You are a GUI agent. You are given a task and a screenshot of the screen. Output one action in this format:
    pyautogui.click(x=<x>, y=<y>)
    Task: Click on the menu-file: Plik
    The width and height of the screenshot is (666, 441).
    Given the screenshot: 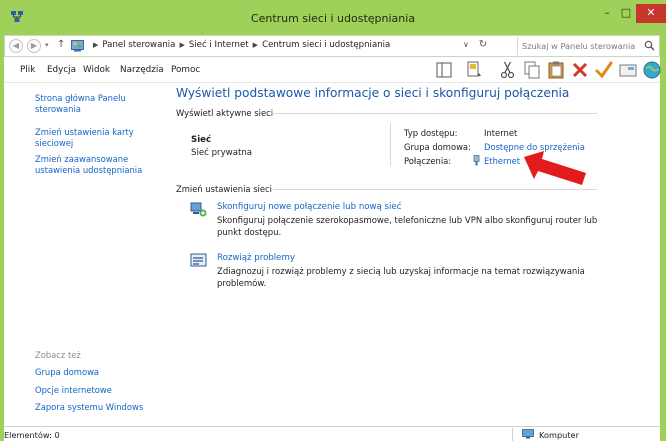 What is the action you would take?
    pyautogui.click(x=27, y=70)
    